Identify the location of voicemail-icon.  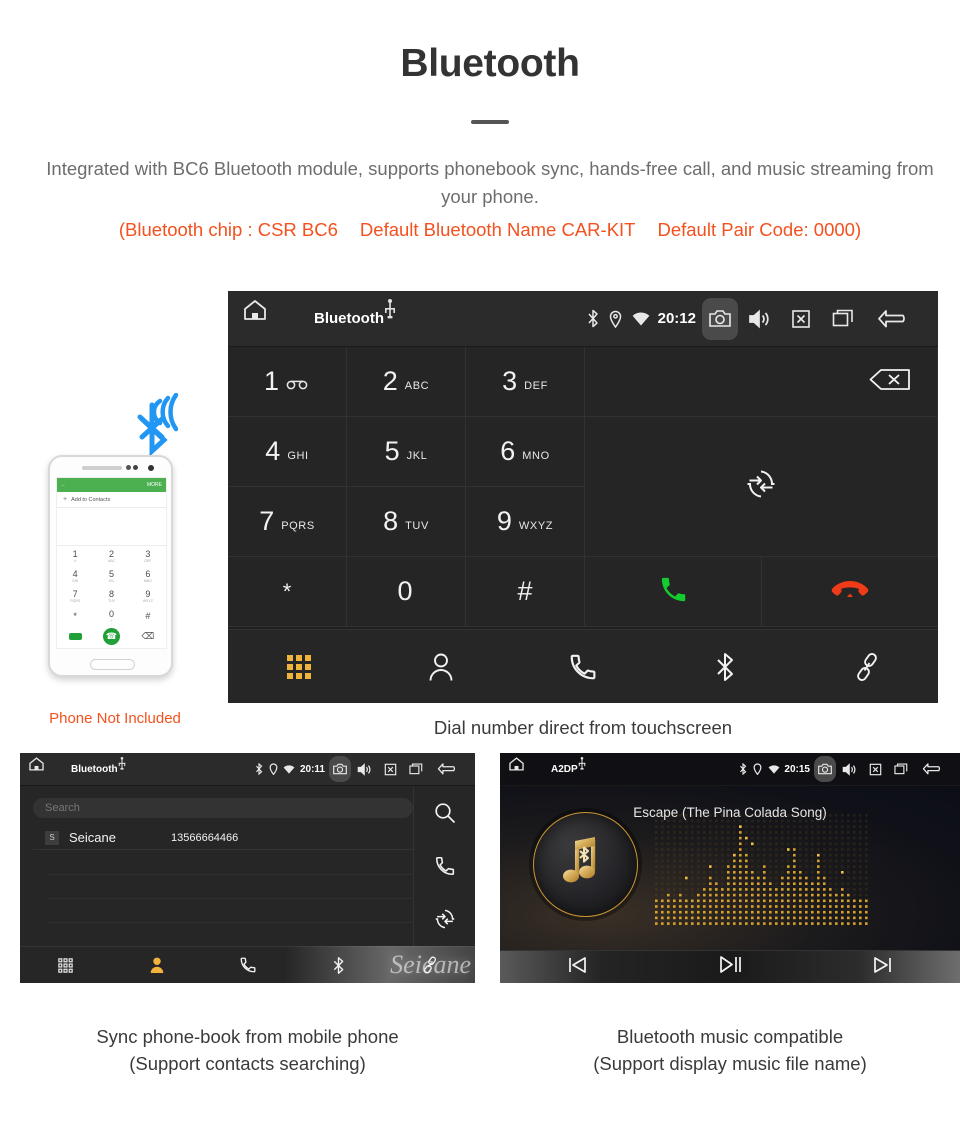
(298, 386).